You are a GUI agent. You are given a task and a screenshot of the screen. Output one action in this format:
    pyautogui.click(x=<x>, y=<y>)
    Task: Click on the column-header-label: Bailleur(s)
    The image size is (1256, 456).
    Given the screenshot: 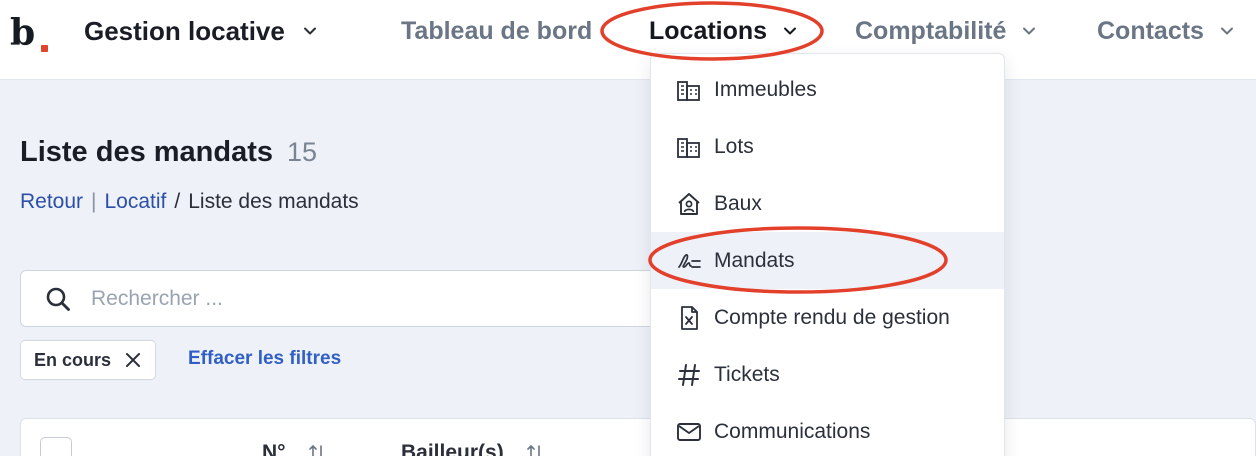 What is the action you would take?
    pyautogui.click(x=452, y=448)
    